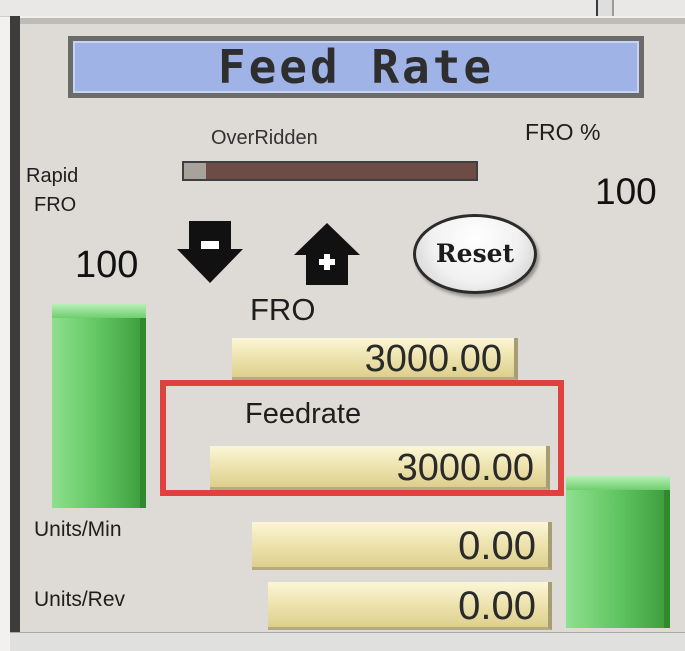  What do you see at coordinates (99, 406) in the screenshot?
I see `rapid-fro-slider` at bounding box center [99, 406].